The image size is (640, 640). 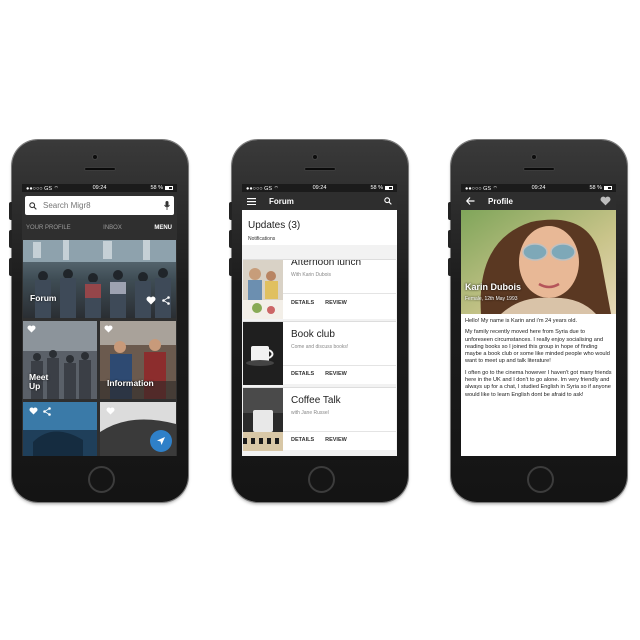 I want to click on navigation-arrow-icon, so click(x=161, y=441).